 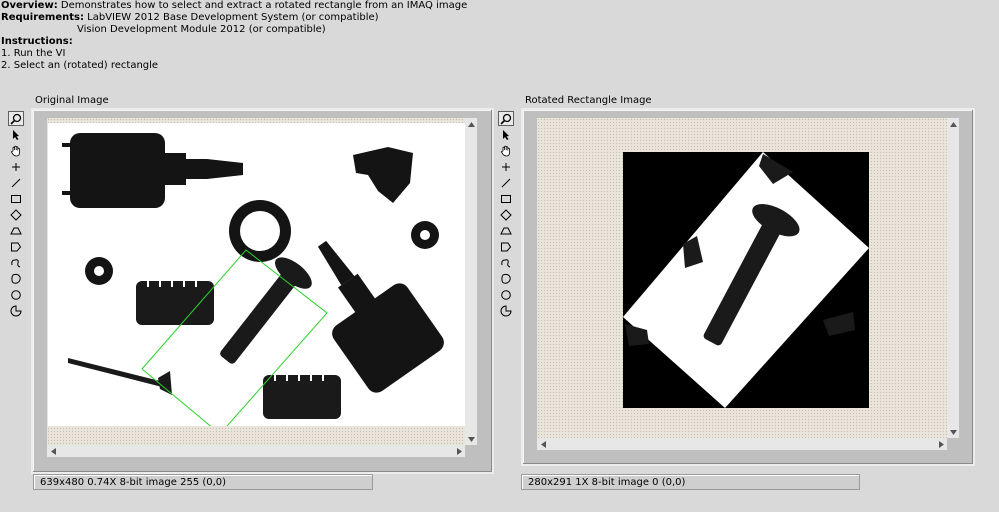 What do you see at coordinates (471, 281) in the screenshot?
I see `original-vertical-scrollbar` at bounding box center [471, 281].